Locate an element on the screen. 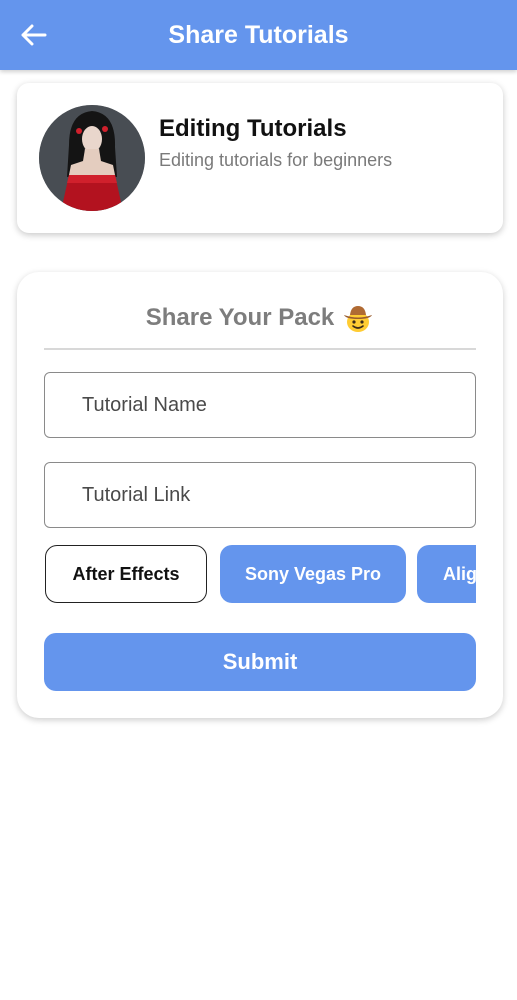 This screenshot has width=517, height=1000. chip-after-effects: After Effects is located at coordinates (126, 574).